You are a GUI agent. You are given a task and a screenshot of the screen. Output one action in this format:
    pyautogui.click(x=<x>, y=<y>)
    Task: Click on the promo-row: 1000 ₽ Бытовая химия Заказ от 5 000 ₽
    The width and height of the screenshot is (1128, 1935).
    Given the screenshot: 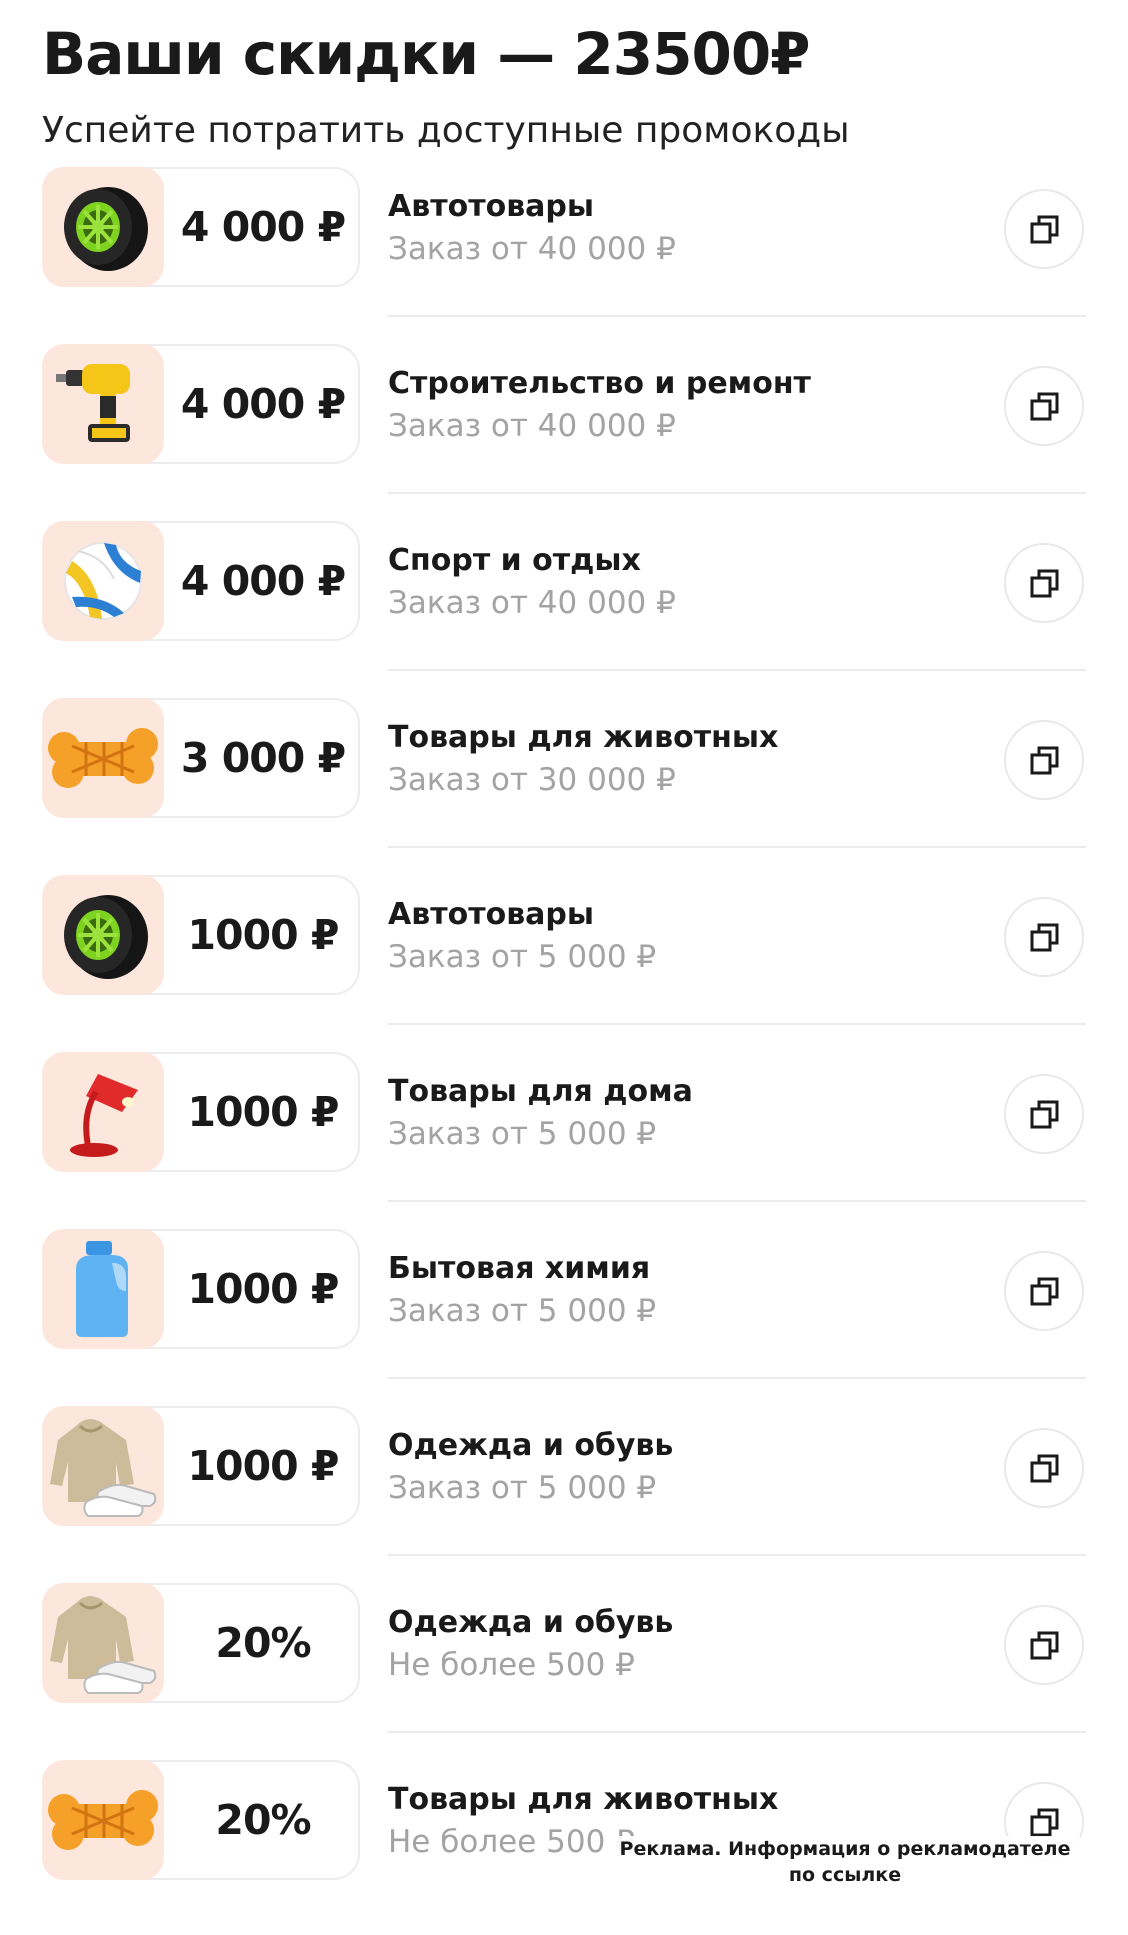 What is the action you would take?
    pyautogui.click(x=564, y=1315)
    